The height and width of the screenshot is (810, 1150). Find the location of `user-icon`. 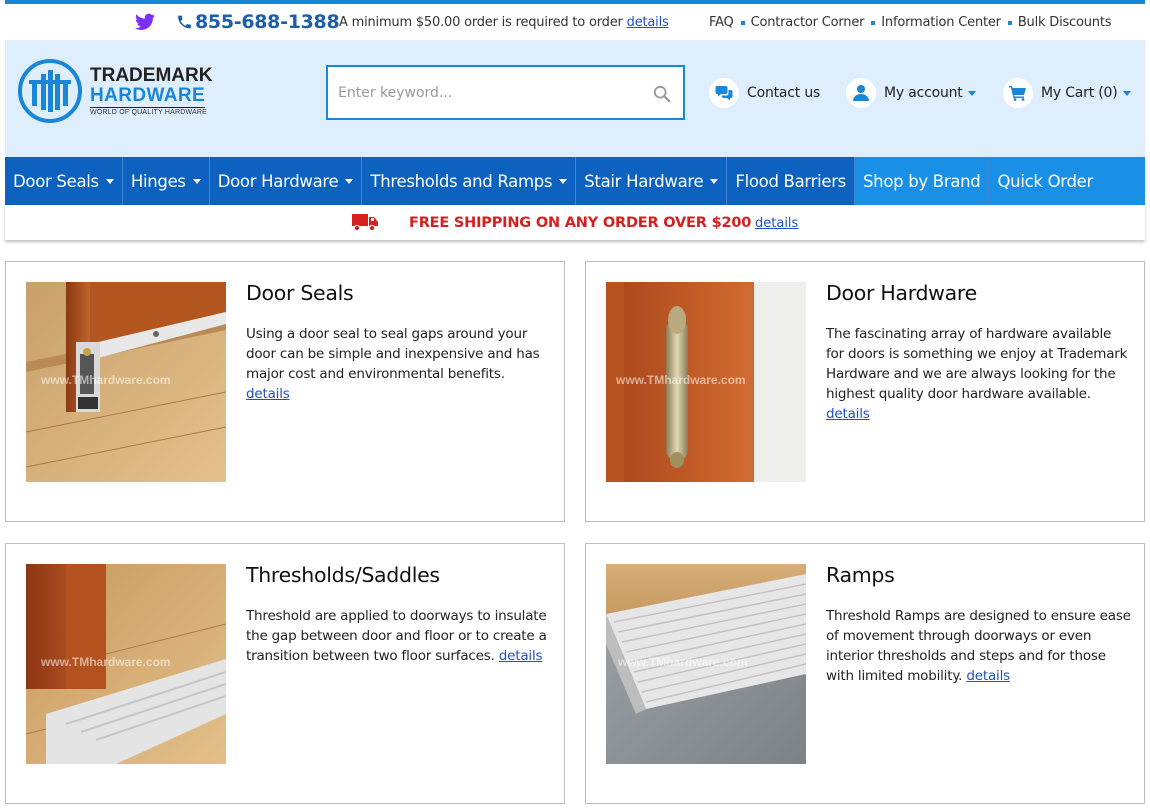

user-icon is located at coordinates (861, 93).